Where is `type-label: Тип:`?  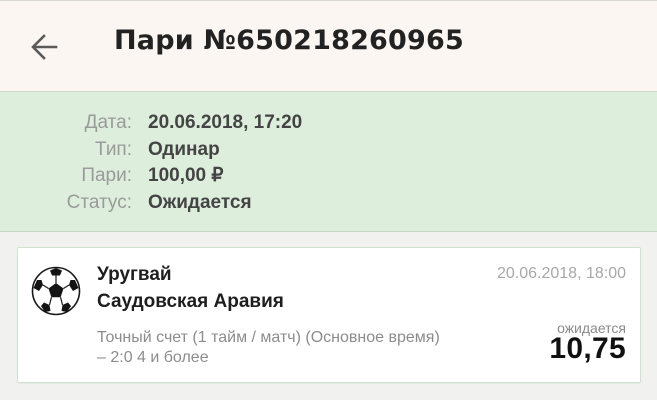
type-label: Тип: is located at coordinates (113, 149).